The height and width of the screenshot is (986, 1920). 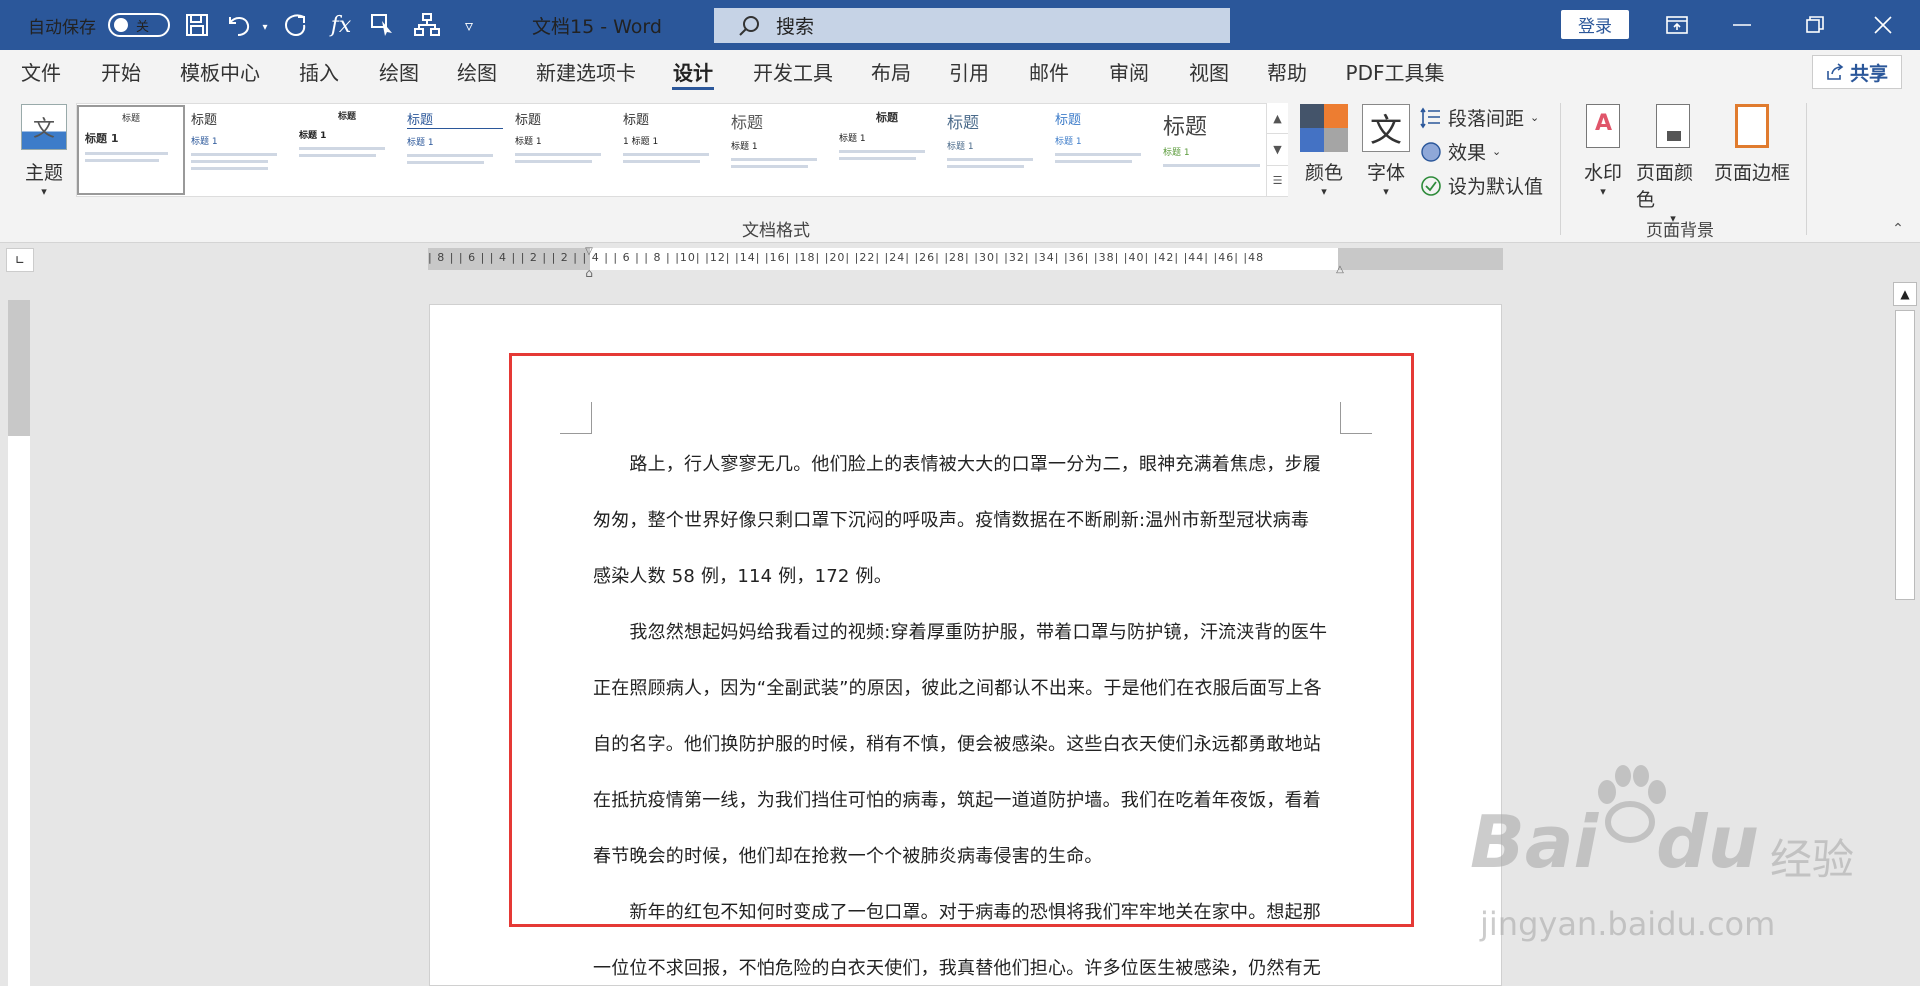 I want to click on left-indent-marker: ⌂, so click(x=589, y=273).